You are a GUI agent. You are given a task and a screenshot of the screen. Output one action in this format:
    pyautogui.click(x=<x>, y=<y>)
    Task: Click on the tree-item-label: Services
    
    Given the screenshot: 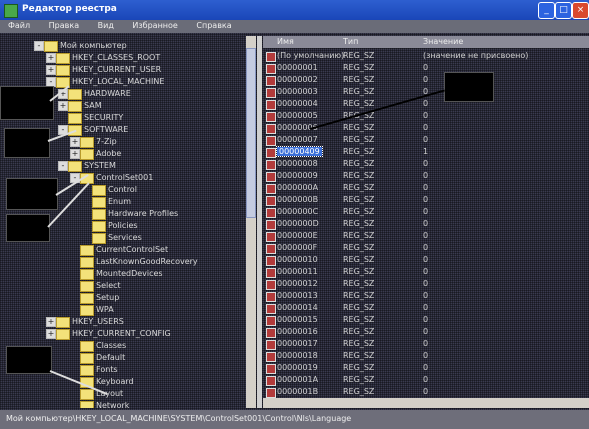 What is the action you would take?
    pyautogui.click(x=125, y=237)
    